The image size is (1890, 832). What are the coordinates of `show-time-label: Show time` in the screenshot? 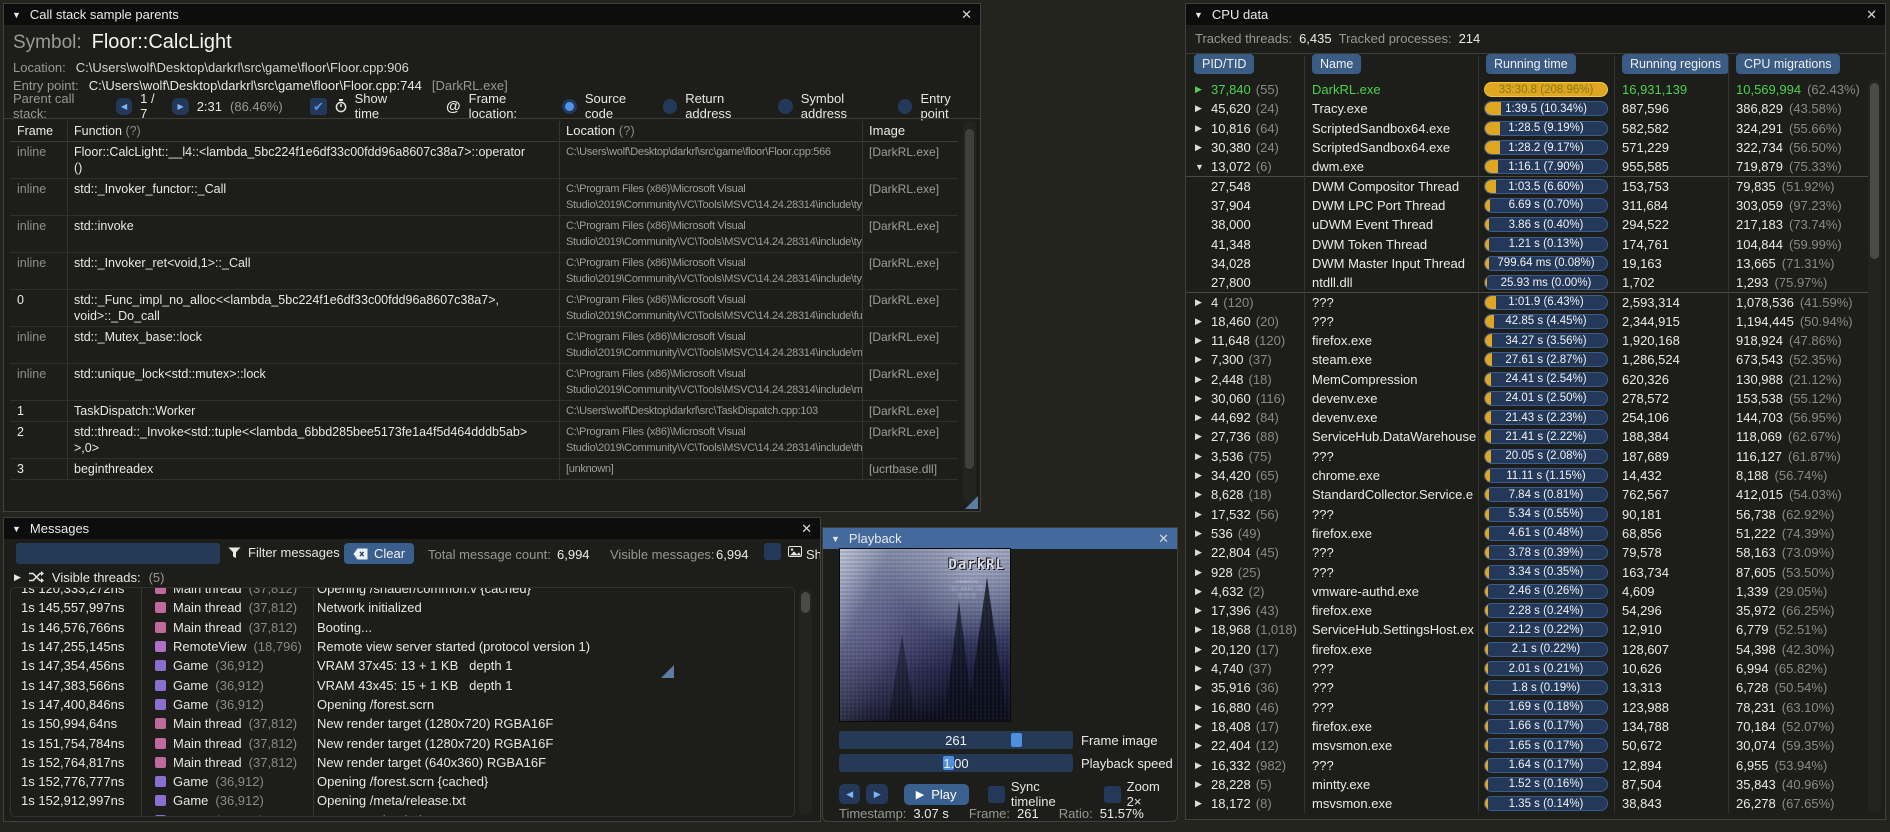 It's located at (384, 106).